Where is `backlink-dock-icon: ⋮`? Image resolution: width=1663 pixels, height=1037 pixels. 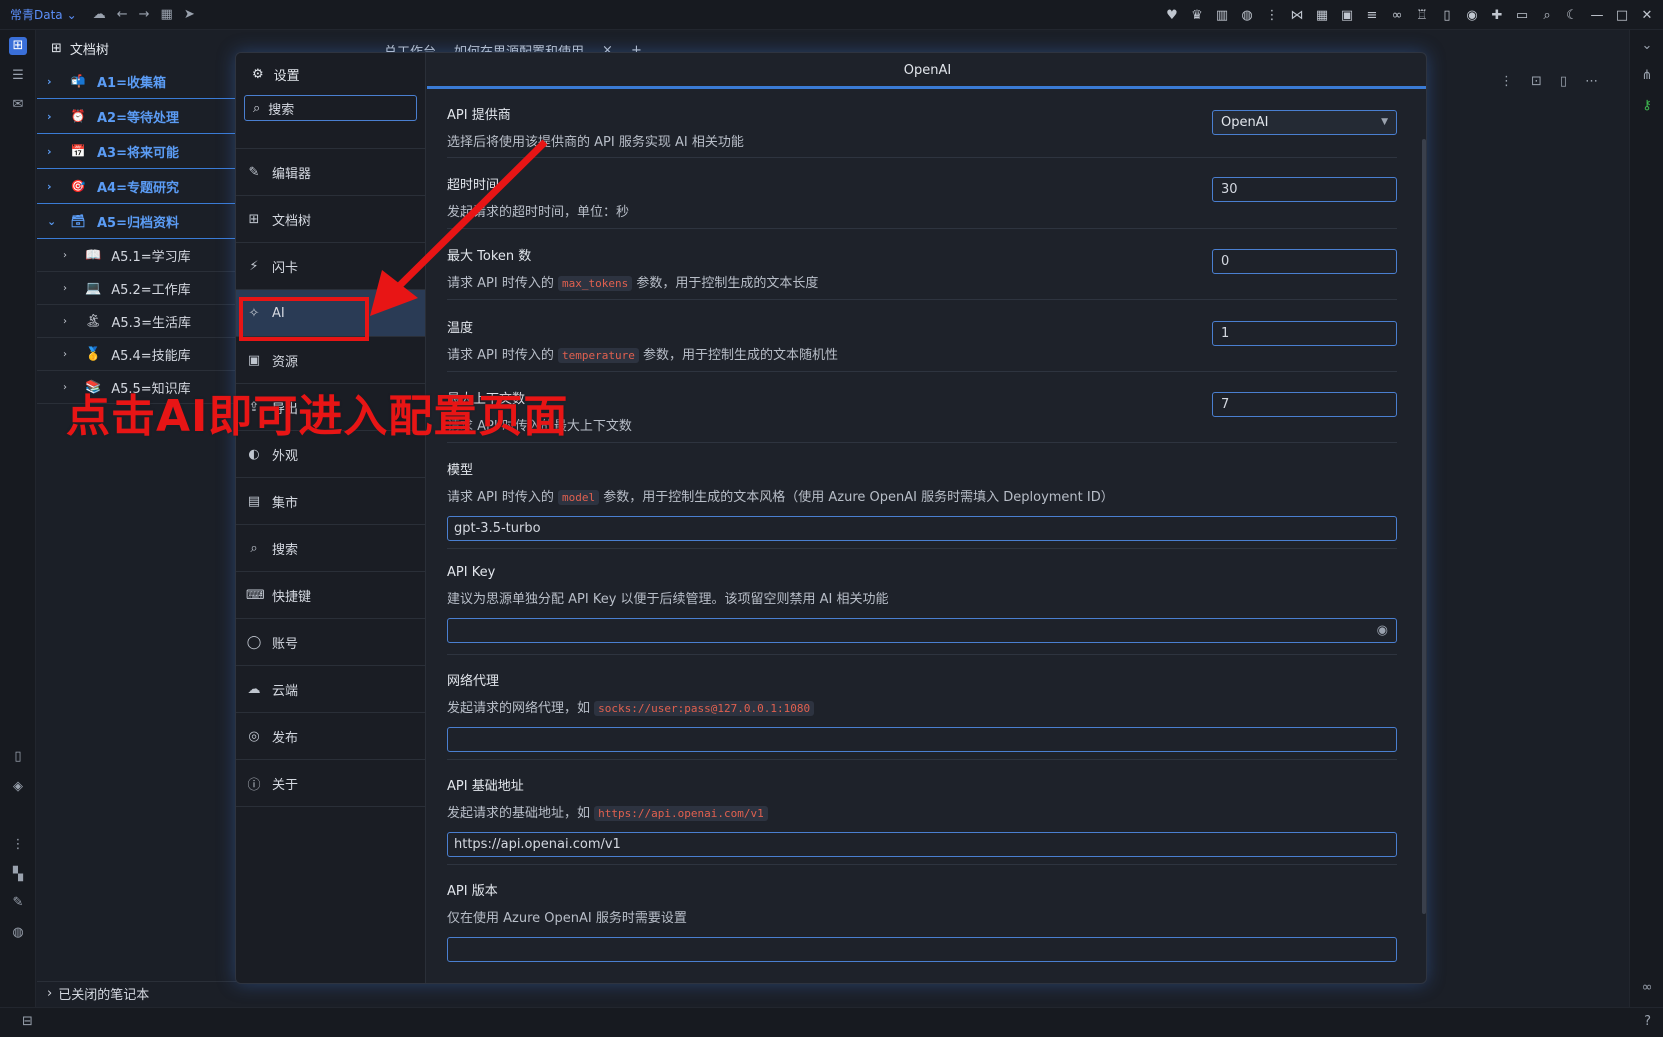
backlink-dock-icon: ⋮ is located at coordinates (18, 845).